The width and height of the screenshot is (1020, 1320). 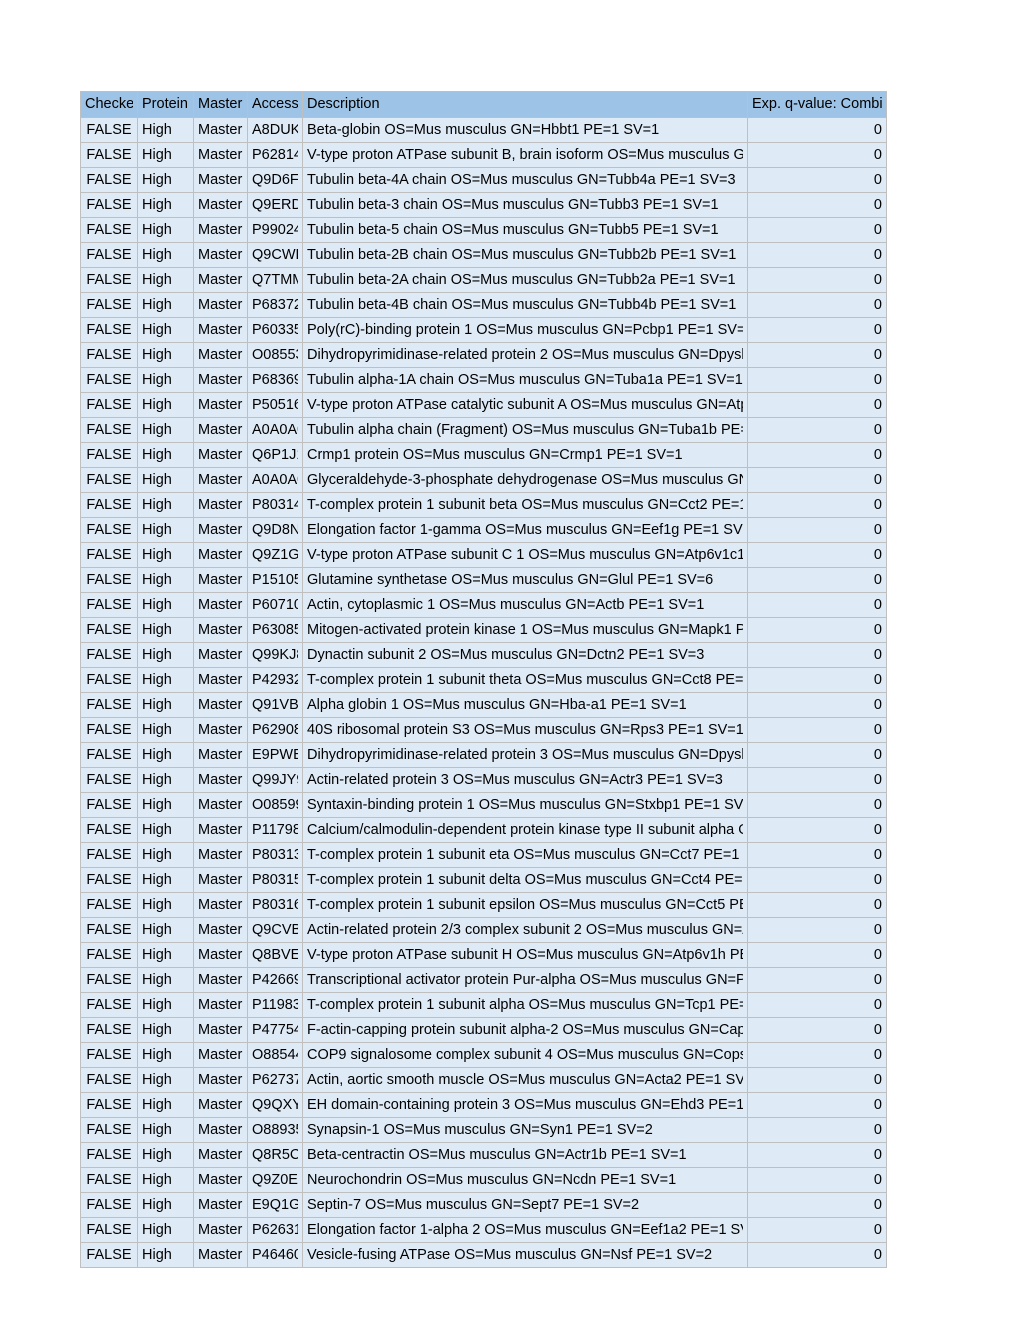 What do you see at coordinates (220, 104) in the screenshot?
I see `column-header-master: Master` at bounding box center [220, 104].